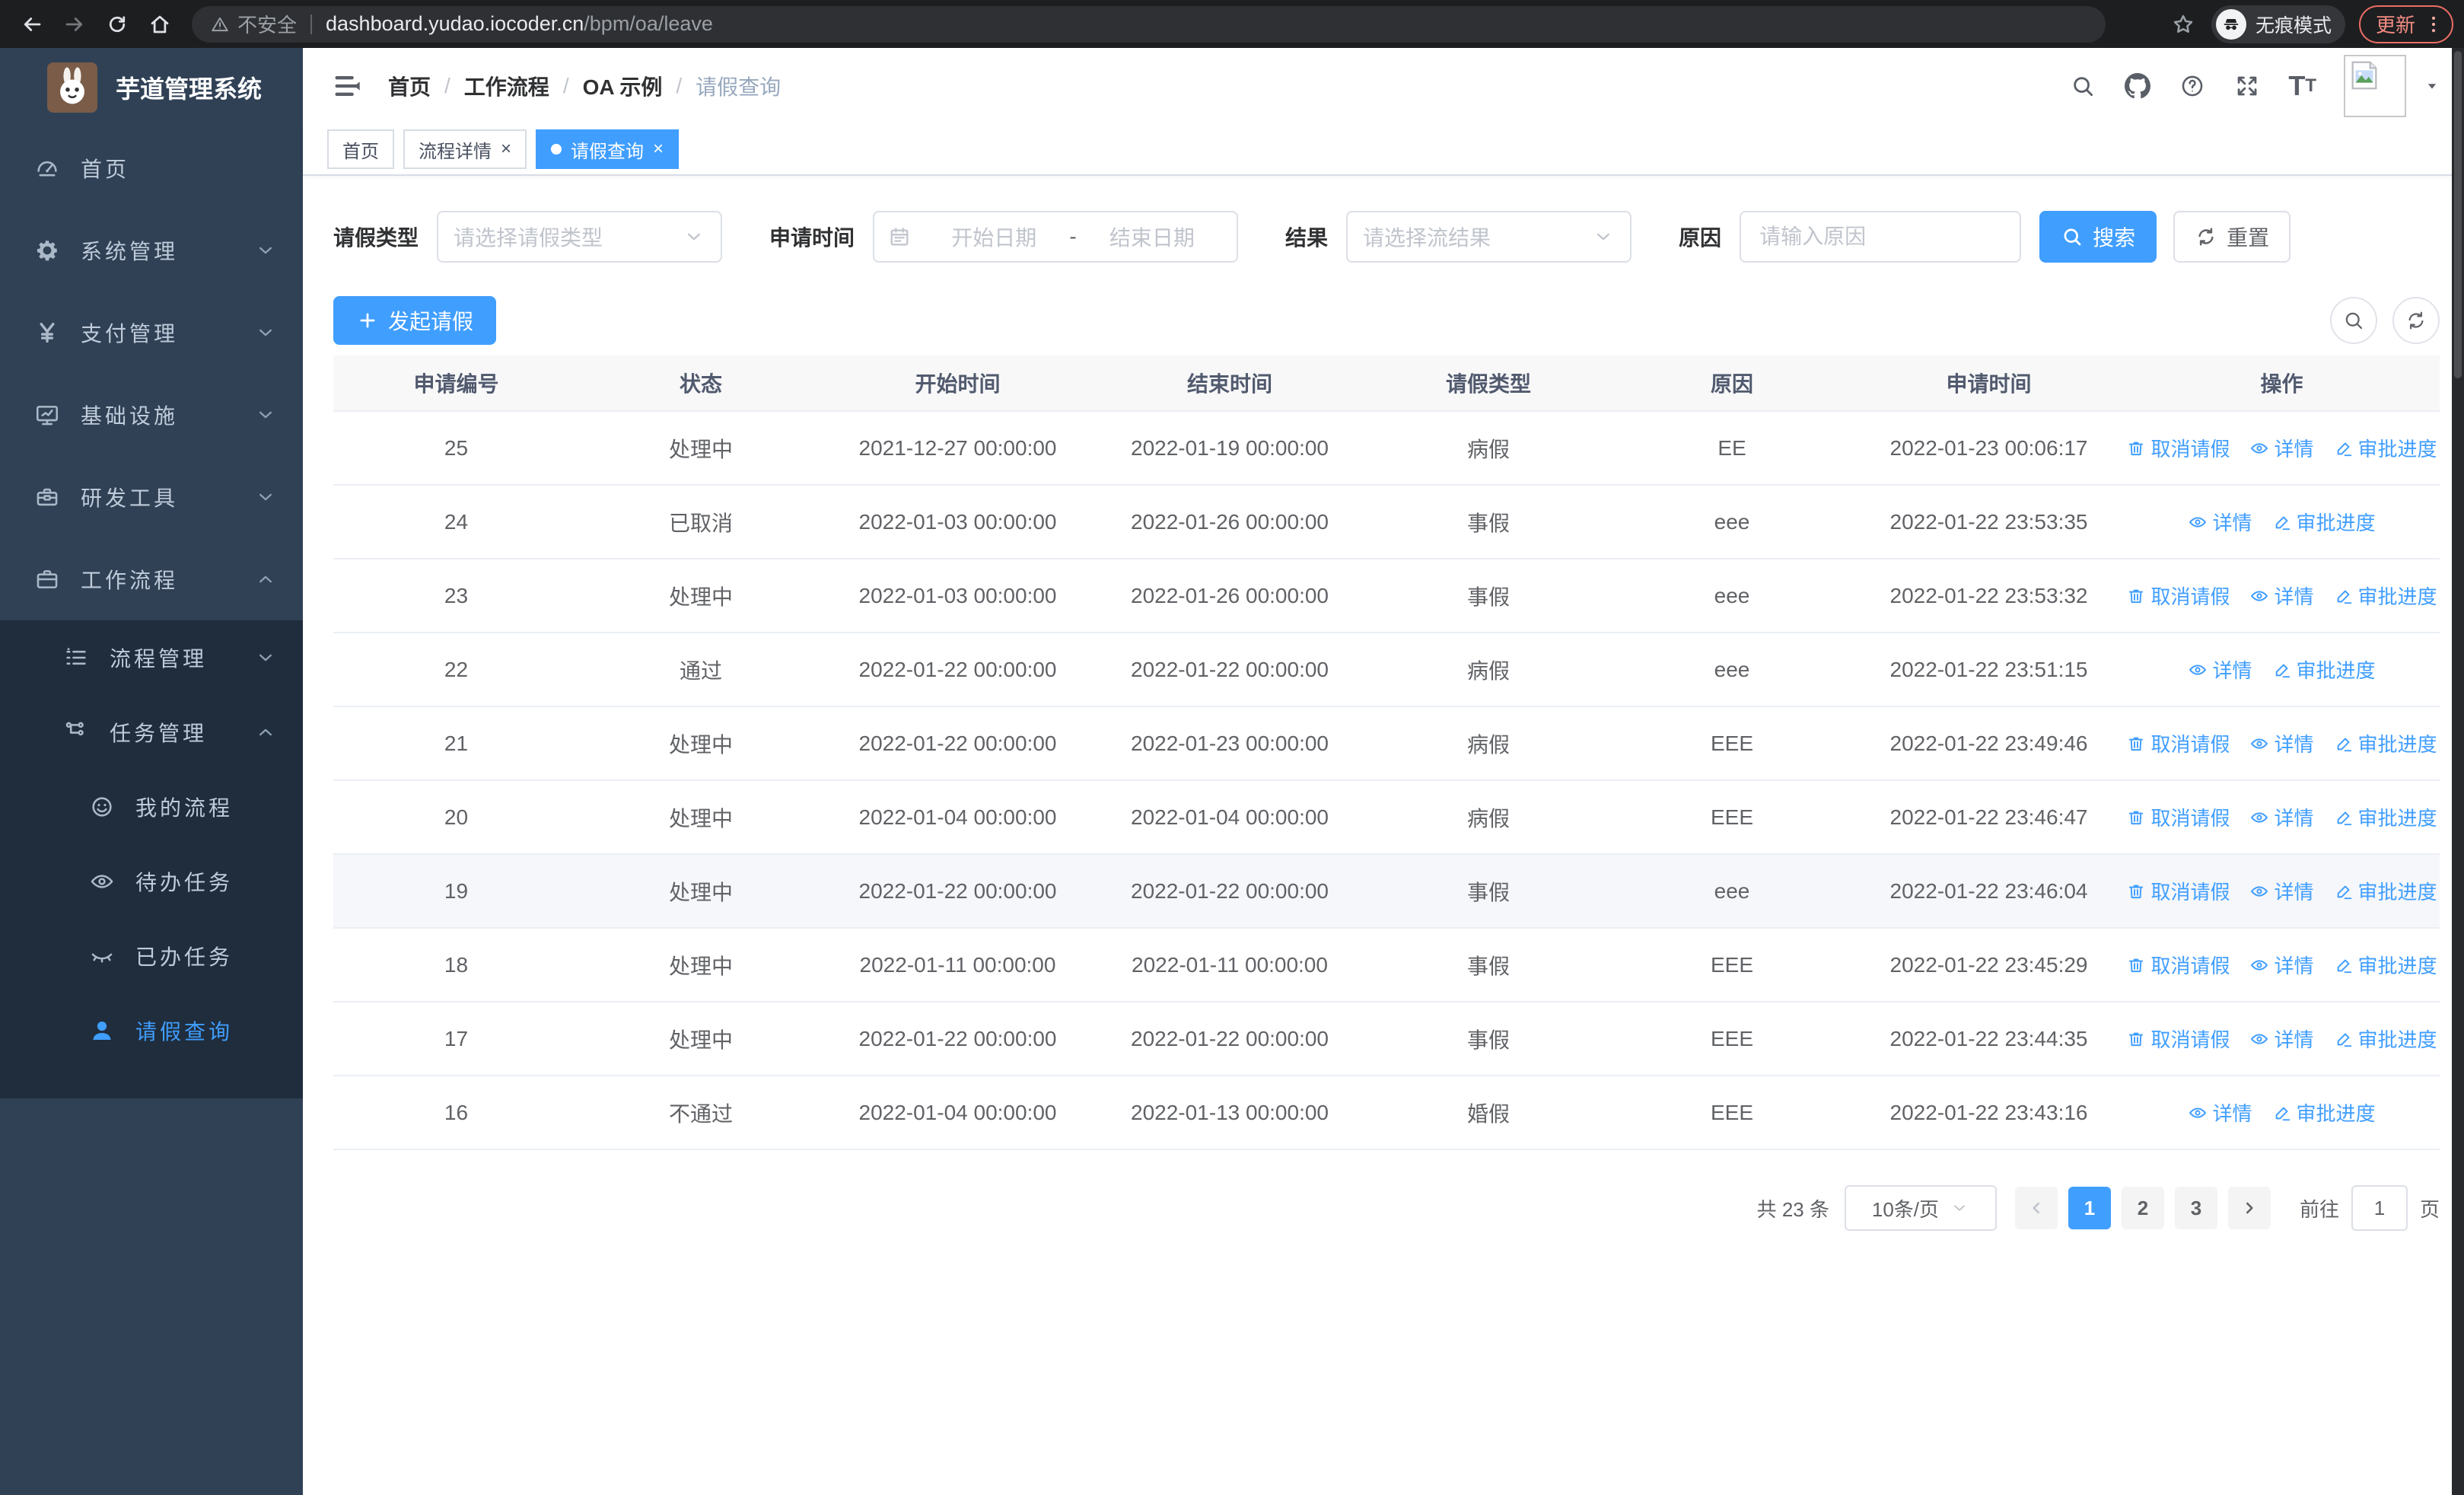 The height and width of the screenshot is (1495, 2464). What do you see at coordinates (2433, 25) in the screenshot?
I see `browser-menu-icon` at bounding box center [2433, 25].